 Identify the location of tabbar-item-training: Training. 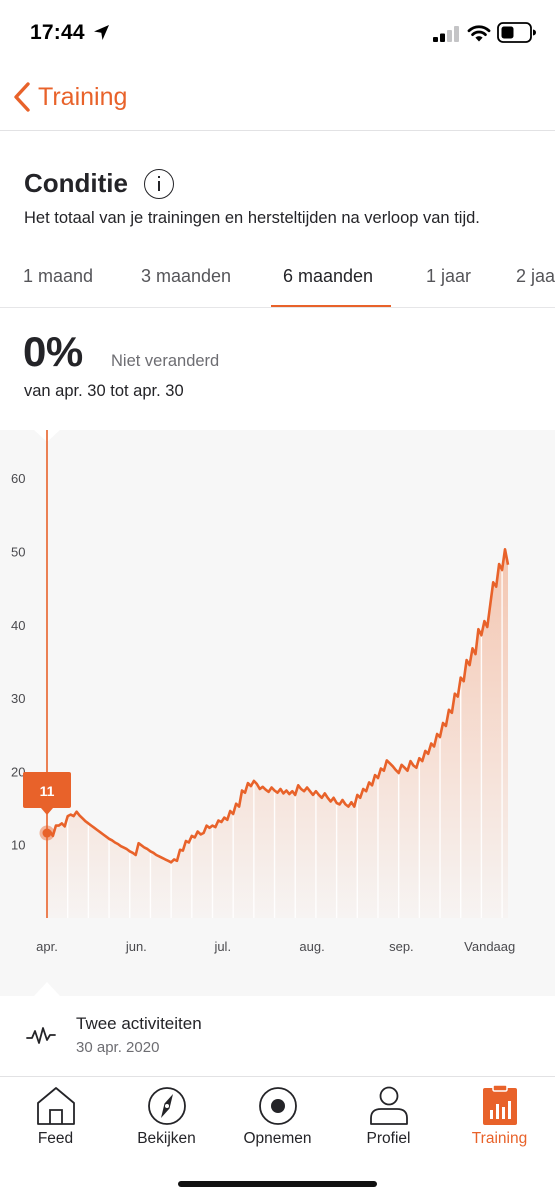
(499, 1118).